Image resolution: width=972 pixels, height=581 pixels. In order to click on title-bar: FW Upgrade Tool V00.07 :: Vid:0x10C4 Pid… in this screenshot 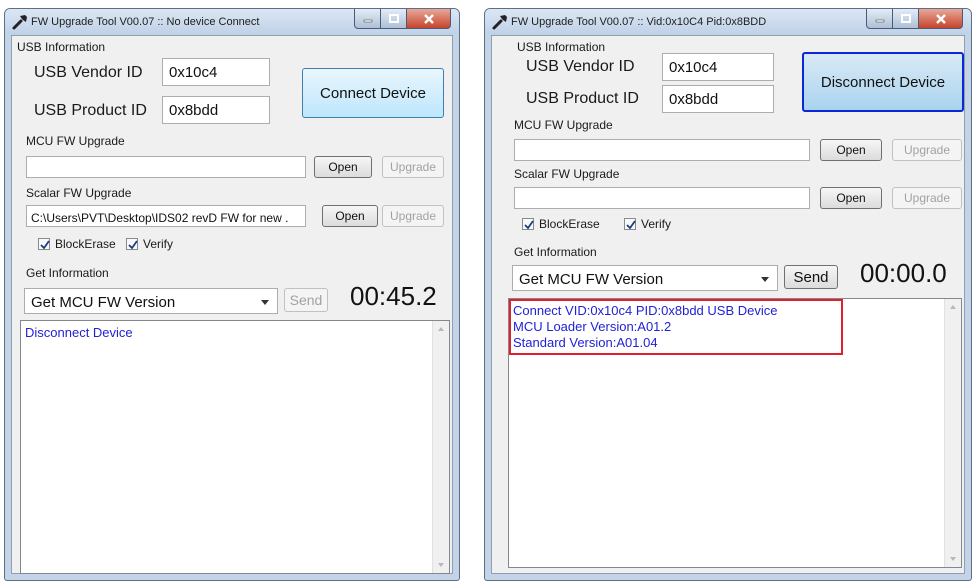, I will do `click(728, 22)`.